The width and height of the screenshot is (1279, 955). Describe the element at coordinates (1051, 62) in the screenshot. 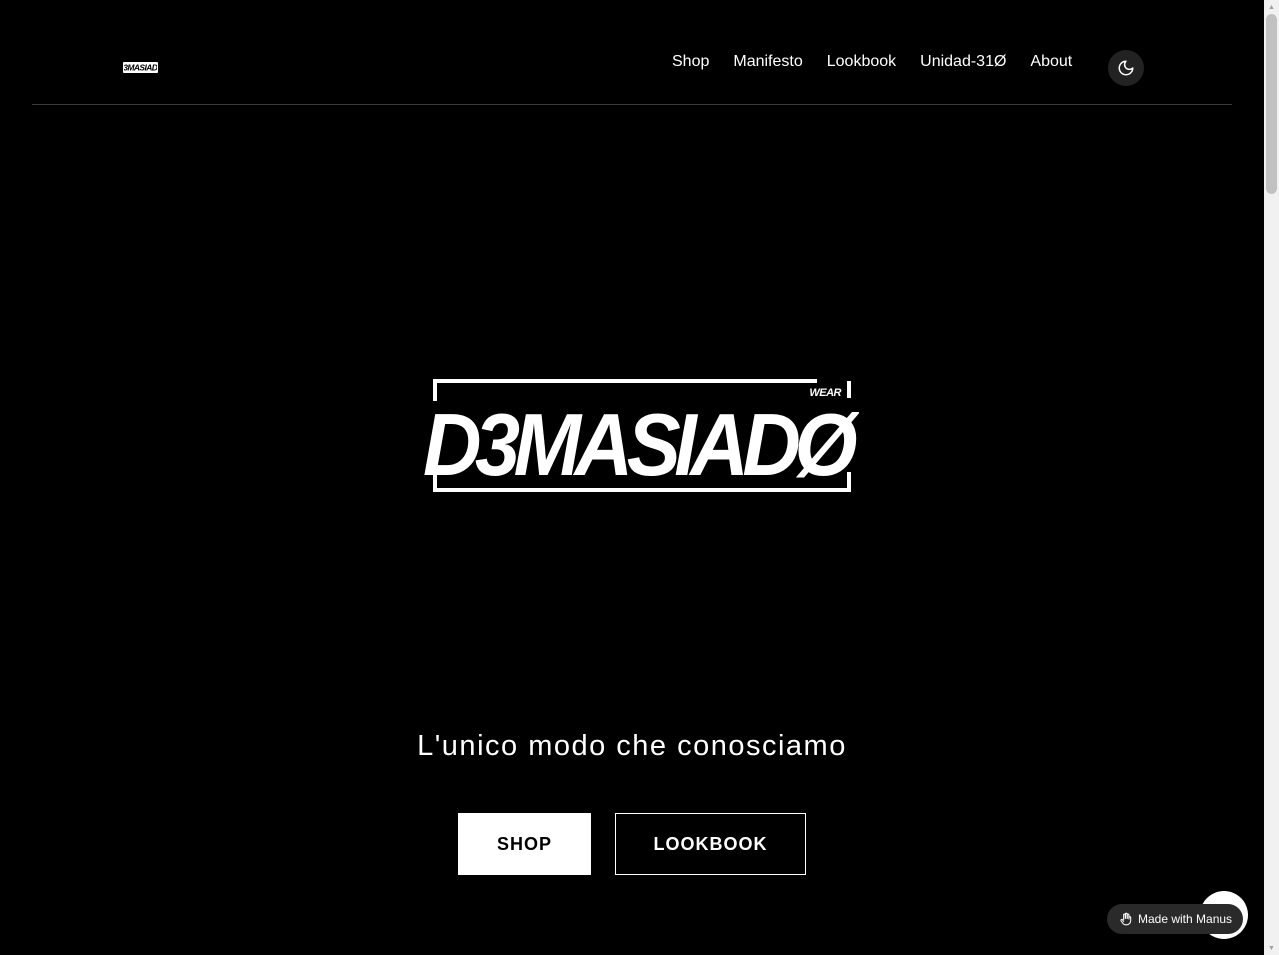

I see `nav-about: About` at that location.